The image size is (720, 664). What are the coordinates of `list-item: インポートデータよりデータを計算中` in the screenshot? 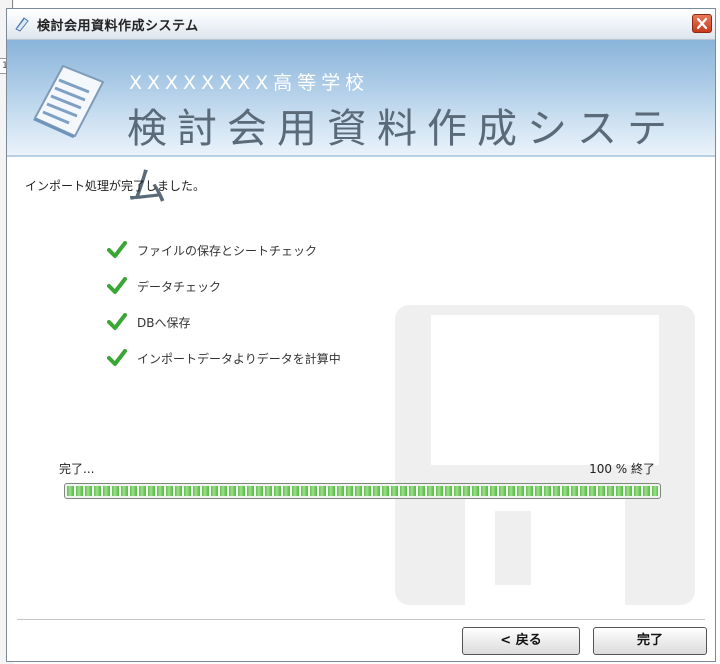 It's located at (257, 358).